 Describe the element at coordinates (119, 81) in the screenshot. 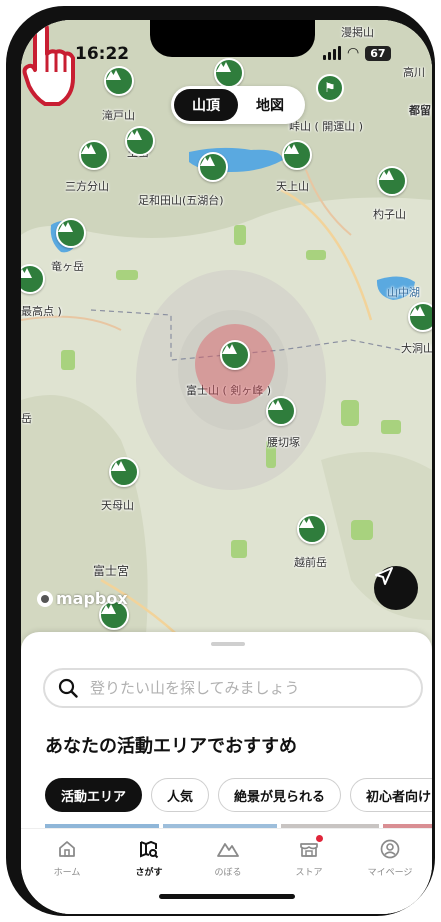

I see `summit-pin-takizawa` at that location.